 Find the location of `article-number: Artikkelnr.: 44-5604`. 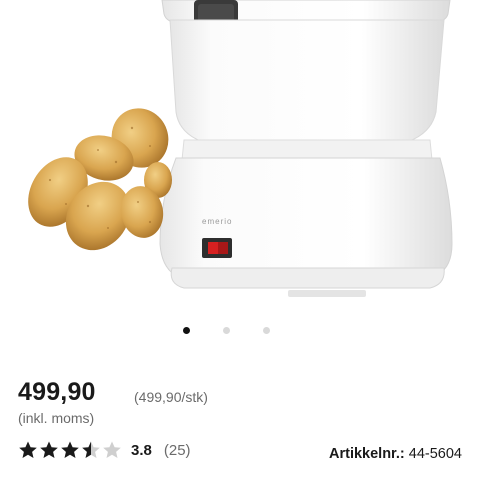

article-number: Artikkelnr.: 44-5604 is located at coordinates (395, 454).